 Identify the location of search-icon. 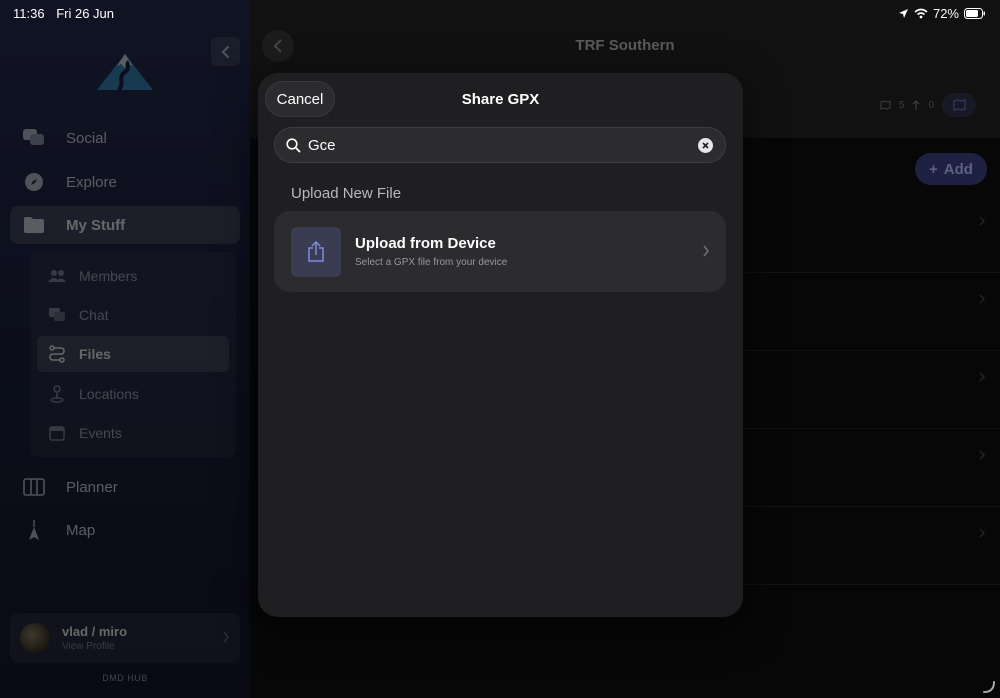
(293, 145).